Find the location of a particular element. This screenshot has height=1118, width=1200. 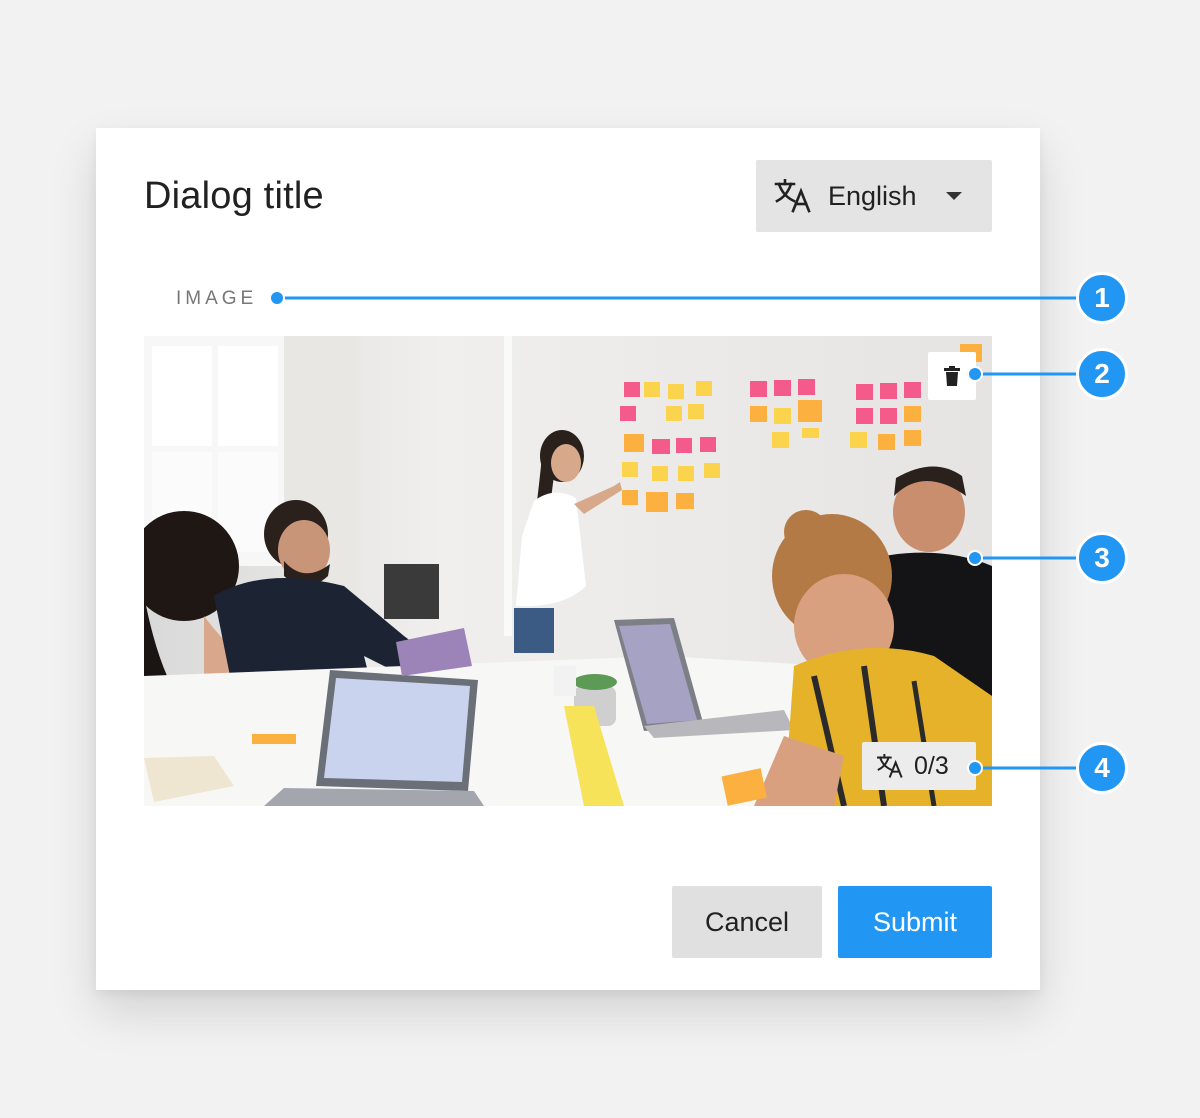

cancel-button: Cancel is located at coordinates (747, 922).